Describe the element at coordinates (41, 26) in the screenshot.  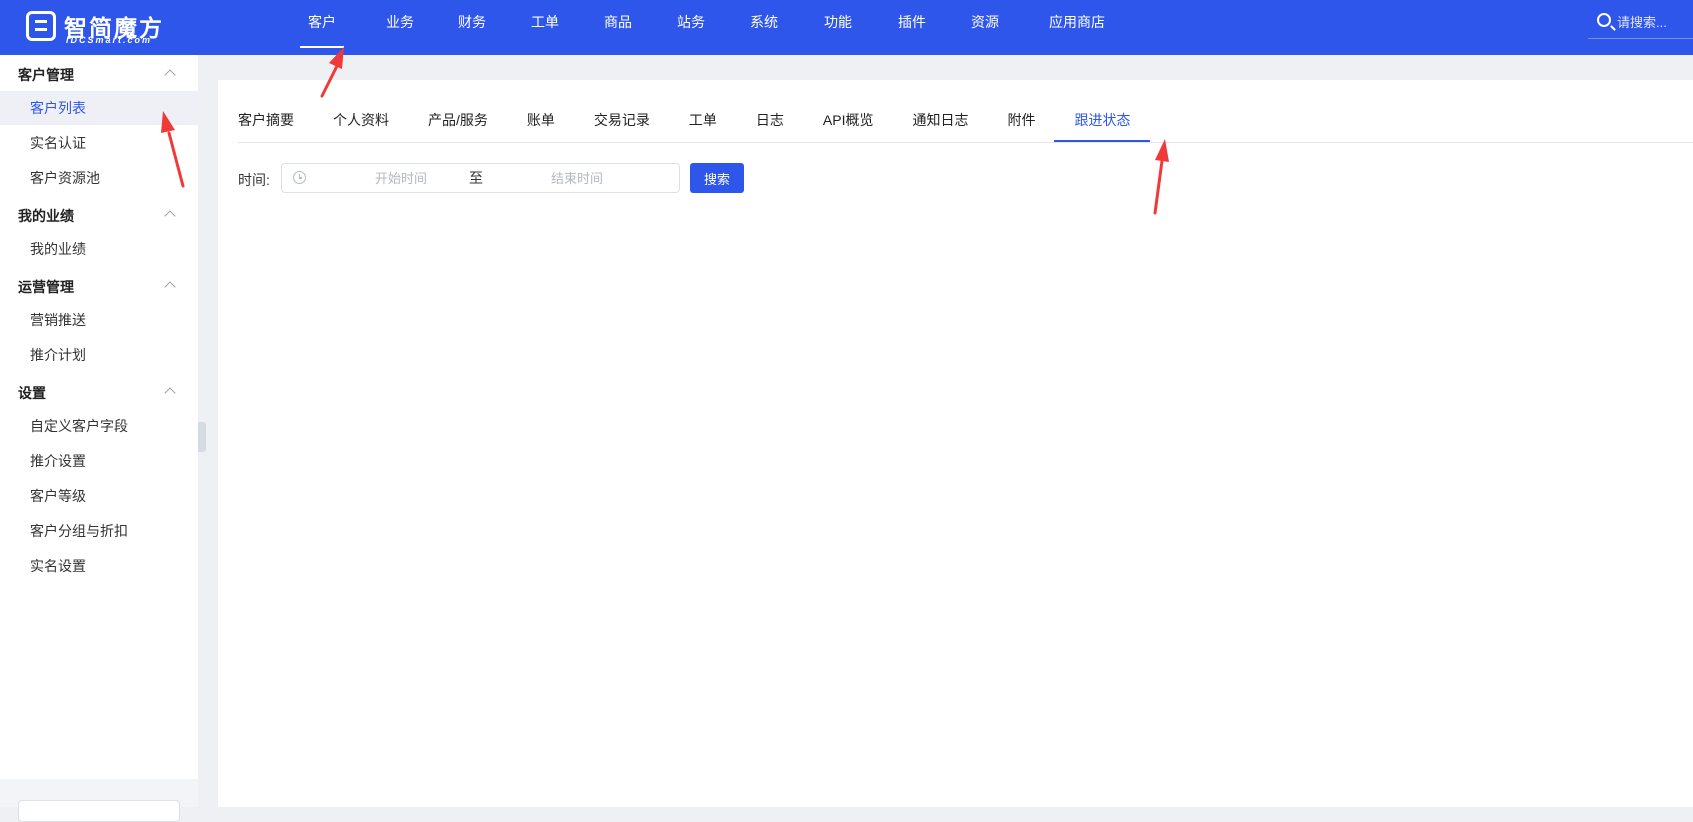
I see `logo-mark-icon` at that location.